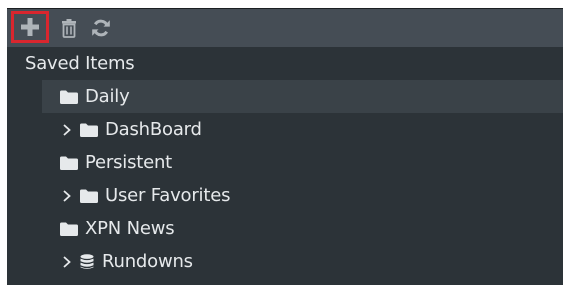  I want to click on add-button, so click(30, 27).